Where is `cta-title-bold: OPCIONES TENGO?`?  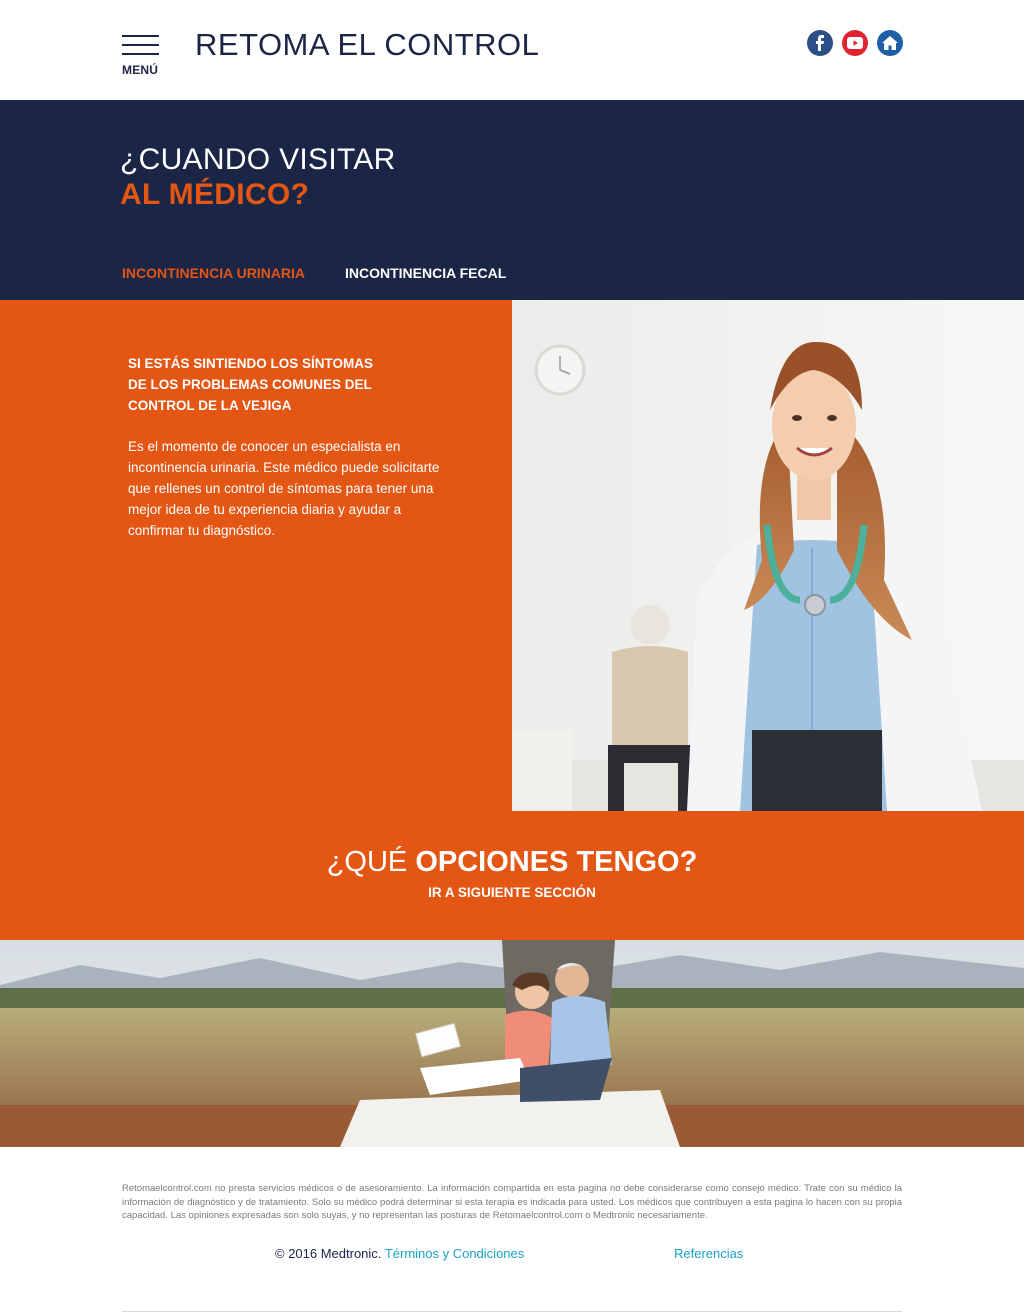 cta-title-bold: OPCIONES TENGO? is located at coordinates (556, 862).